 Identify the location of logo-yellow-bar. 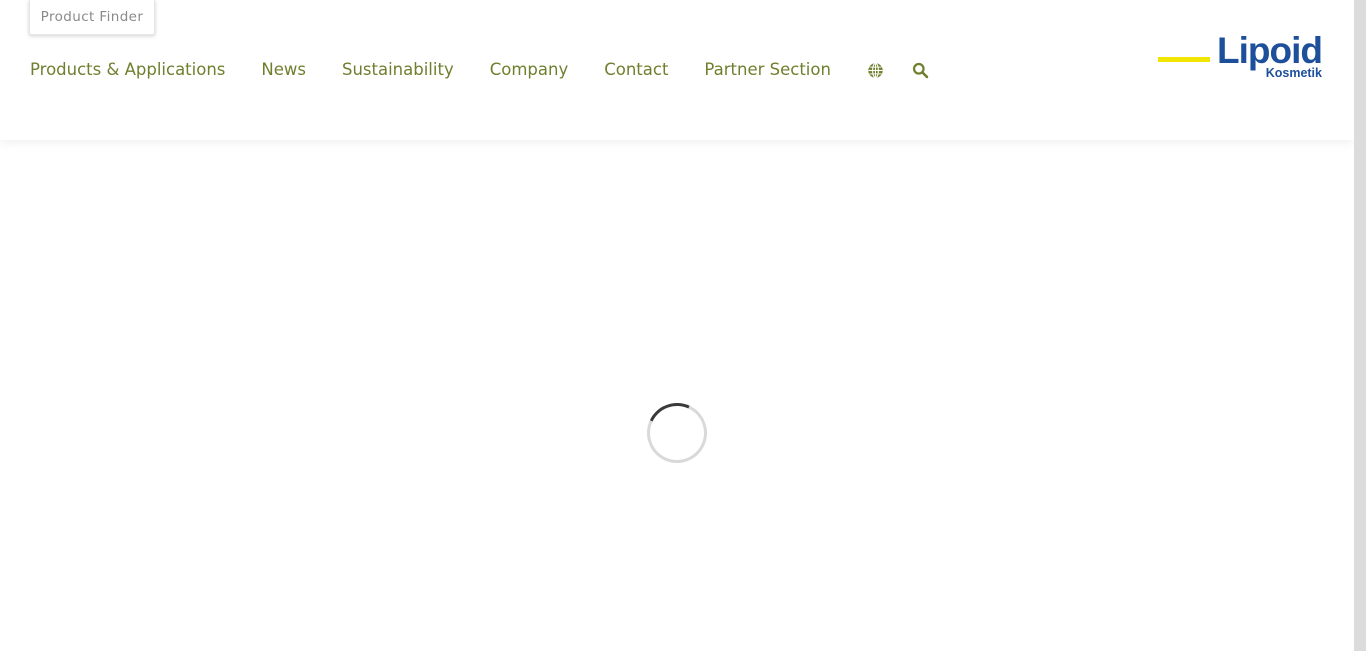
(1184, 59).